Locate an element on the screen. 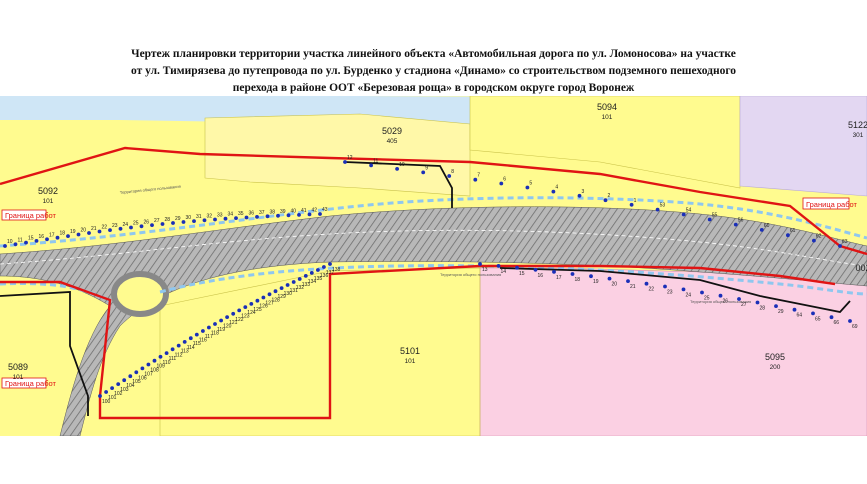 This screenshot has width=867, height=484. north-point-label-1: 1 is located at coordinates (635, 201).